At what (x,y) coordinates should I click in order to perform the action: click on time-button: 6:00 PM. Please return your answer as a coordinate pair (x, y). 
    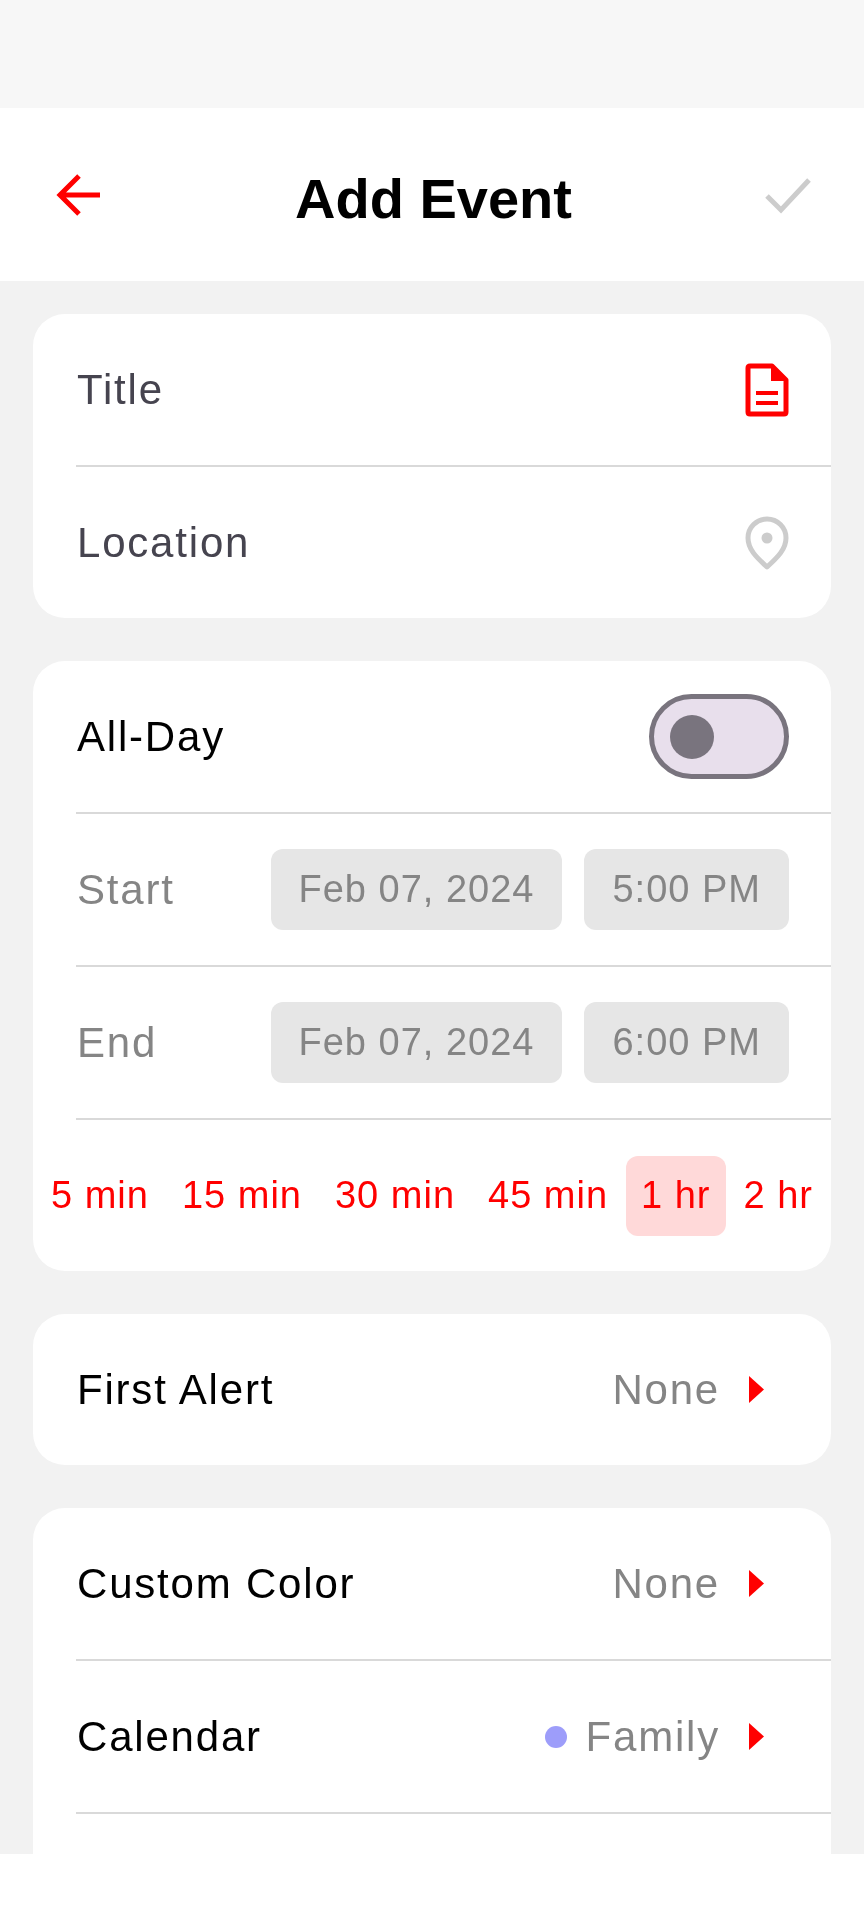
    Looking at the image, I should click on (686, 1042).